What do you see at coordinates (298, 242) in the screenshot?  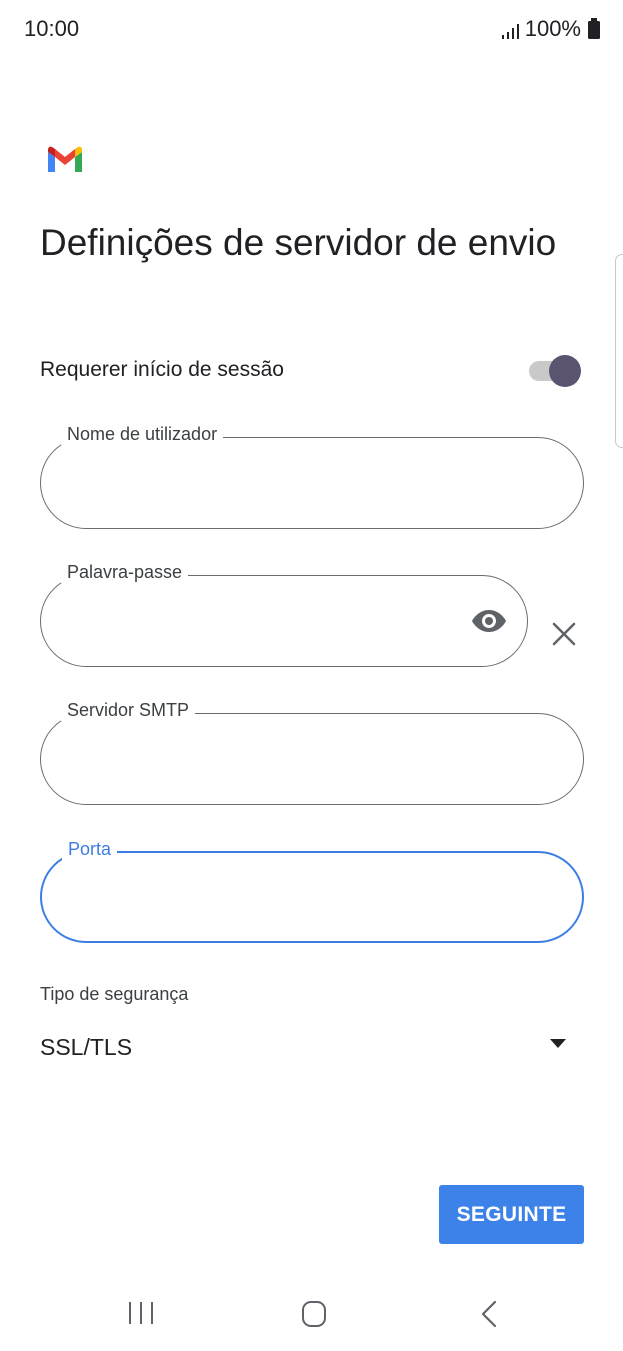 I see `page-title: Definições de servidor de envio` at bounding box center [298, 242].